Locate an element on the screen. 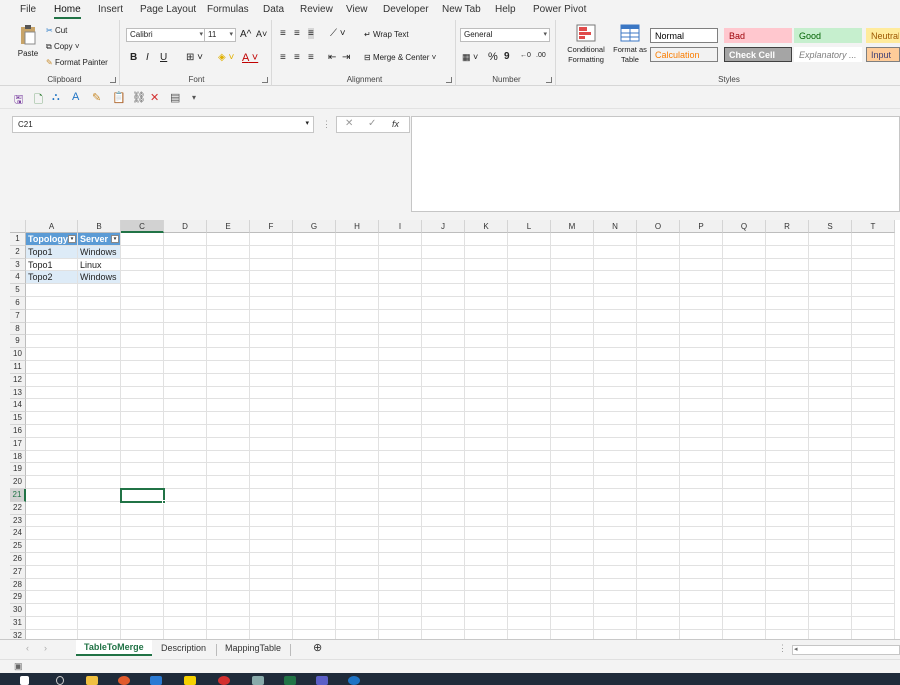 This screenshot has width=900, height=685. cell-a8 is located at coordinates (52, 329).